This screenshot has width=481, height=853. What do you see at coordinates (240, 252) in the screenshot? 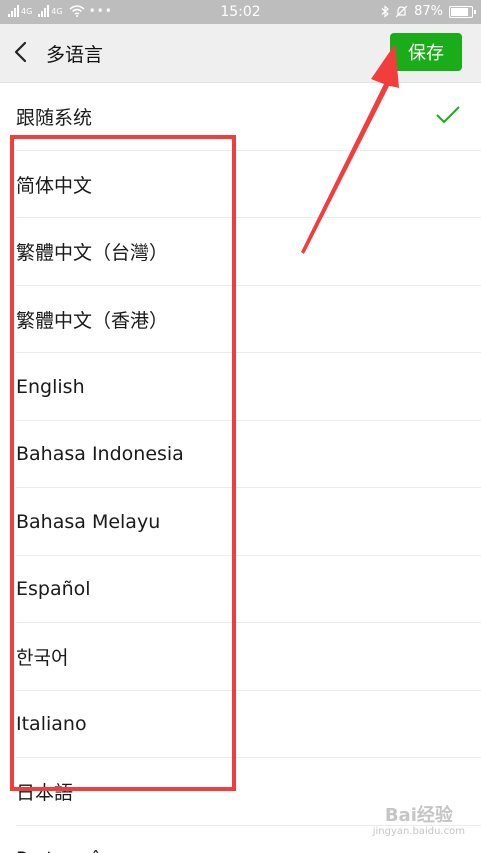
I see `list-item: 繁體中文（台灣）` at bounding box center [240, 252].